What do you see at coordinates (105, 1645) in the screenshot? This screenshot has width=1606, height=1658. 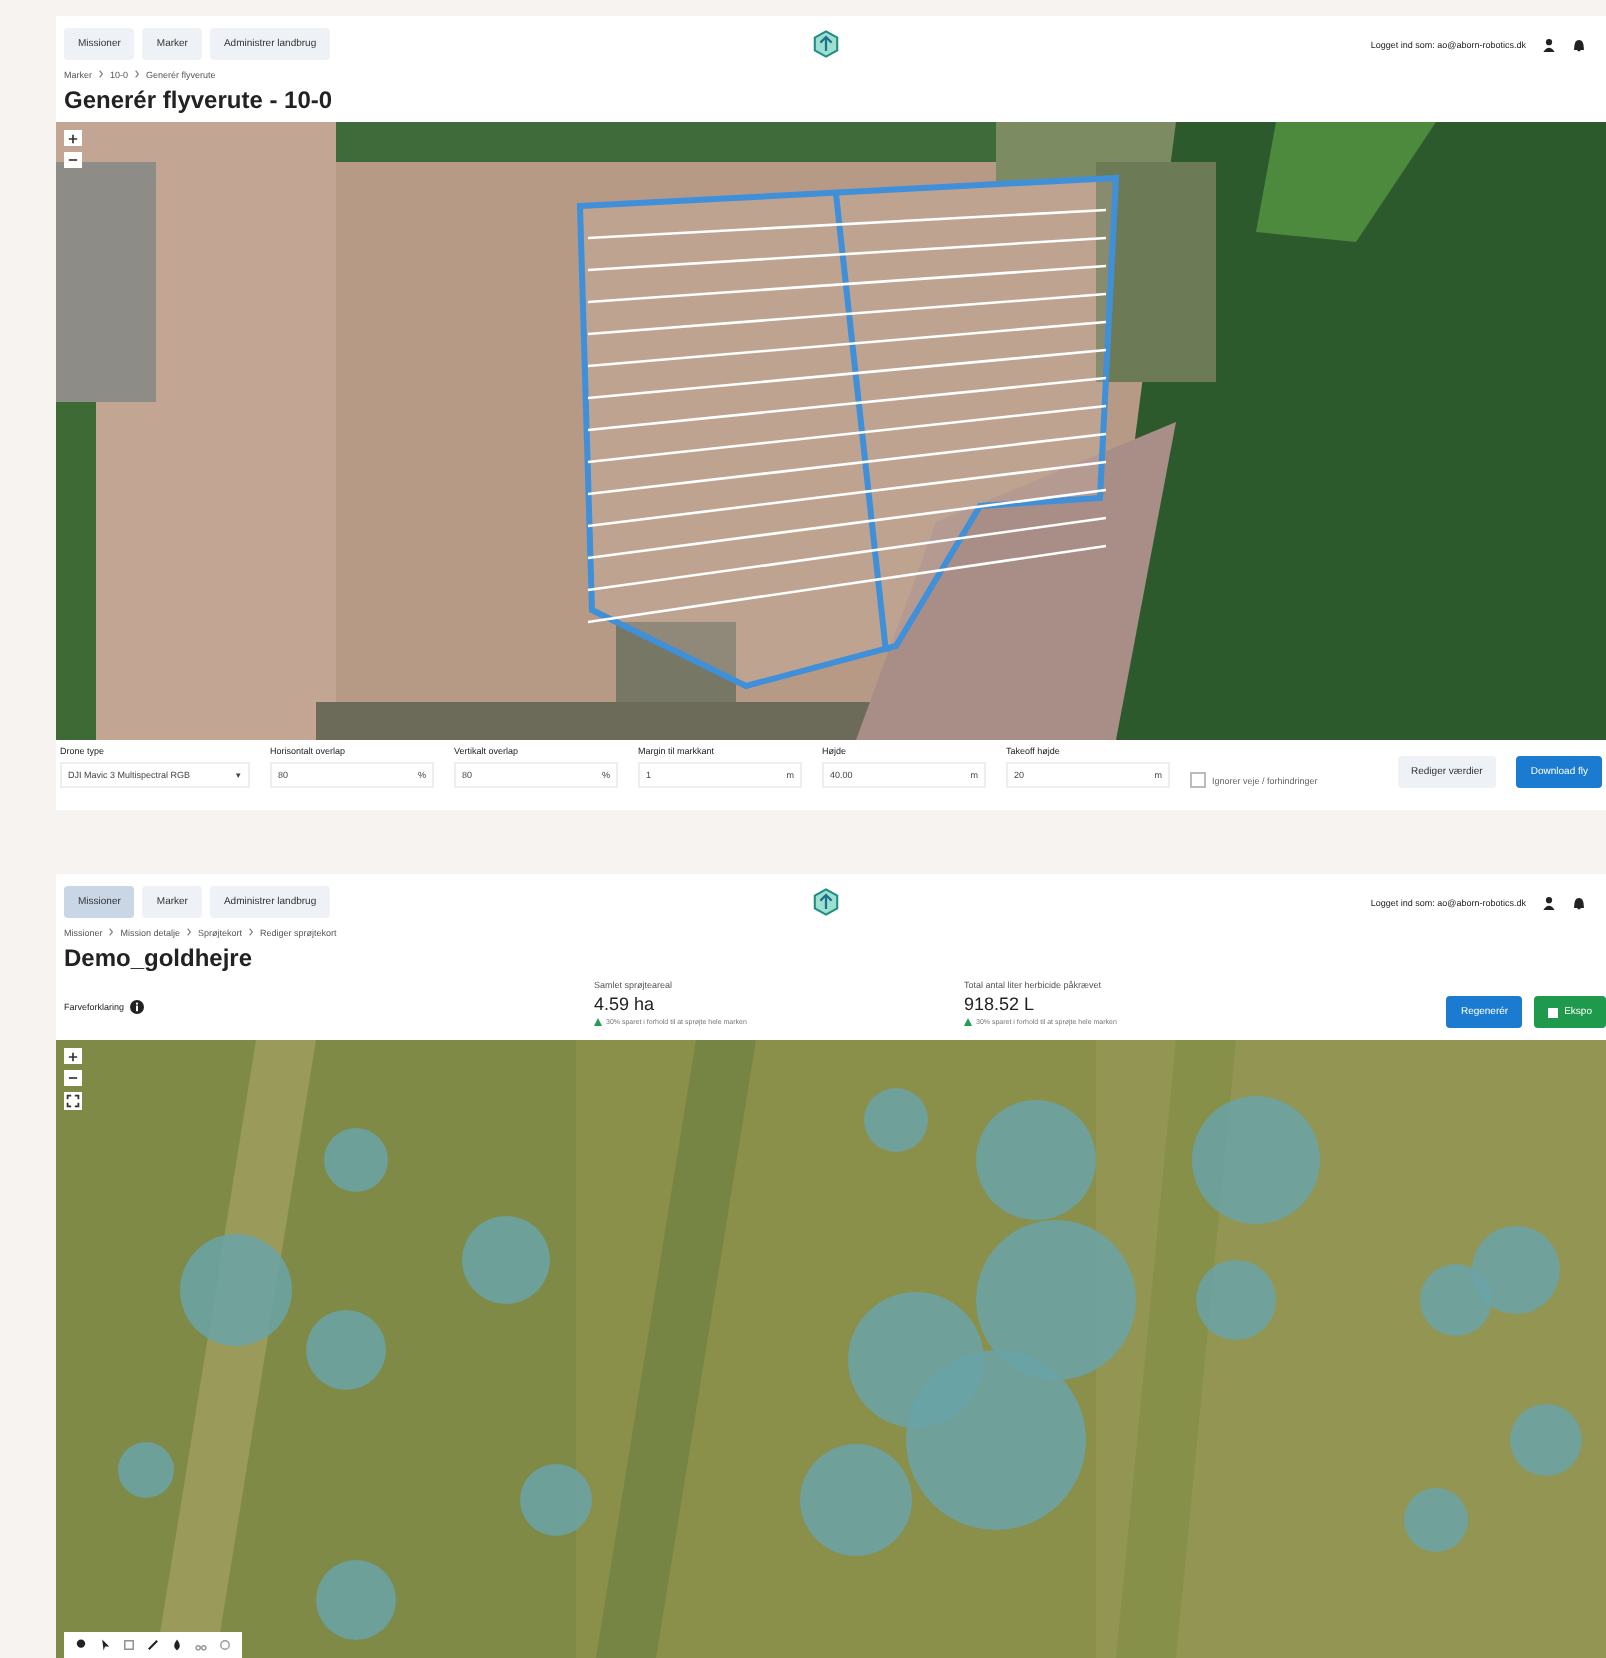 I see `cursor-icon` at bounding box center [105, 1645].